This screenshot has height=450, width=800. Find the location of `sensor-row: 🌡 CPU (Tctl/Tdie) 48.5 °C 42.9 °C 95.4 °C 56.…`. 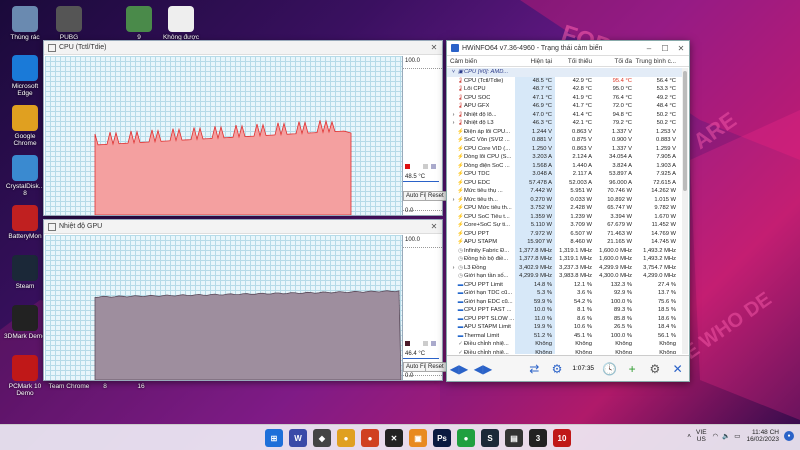

sensor-row: 🌡 CPU (Tctl/Tdie) 48.5 °C 42.9 °C 95.4 °C 56.… is located at coordinates (565, 80).